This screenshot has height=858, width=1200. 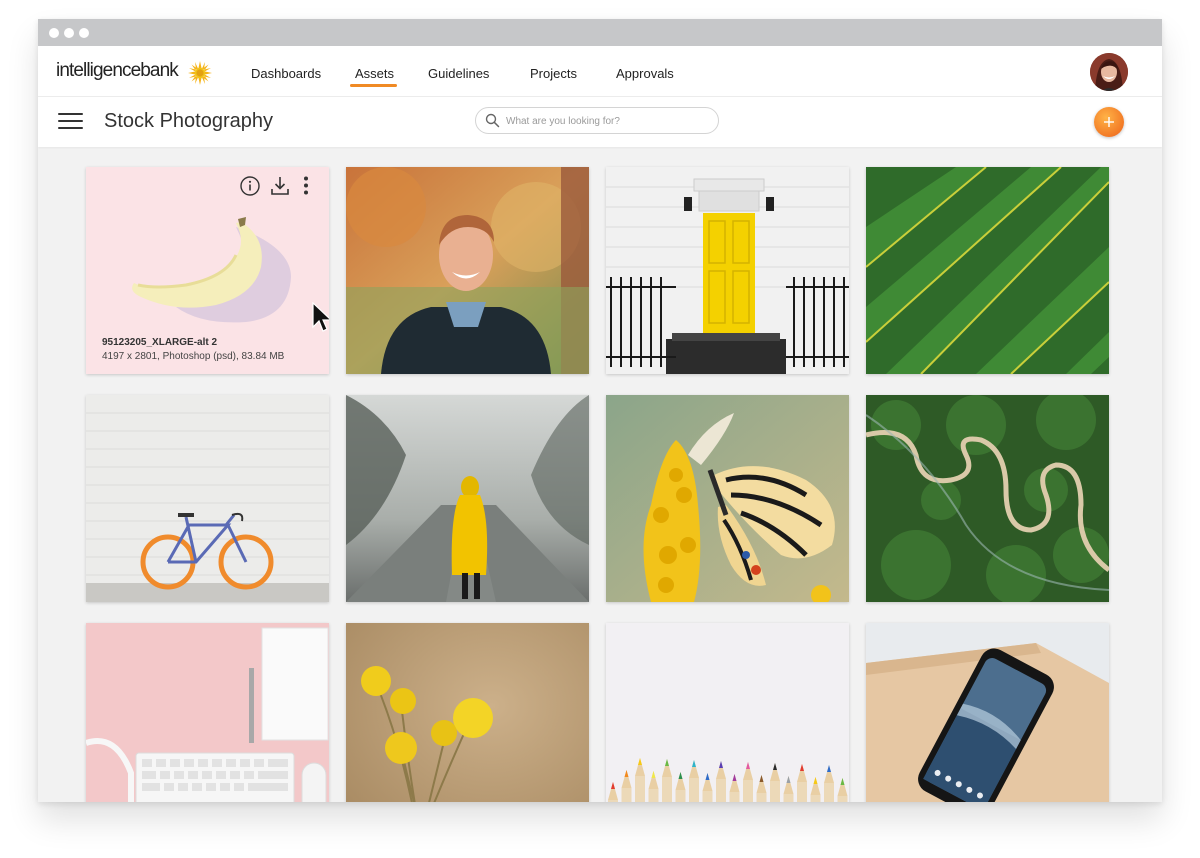 What do you see at coordinates (606, 121) in the screenshot?
I see `search-input` at bounding box center [606, 121].